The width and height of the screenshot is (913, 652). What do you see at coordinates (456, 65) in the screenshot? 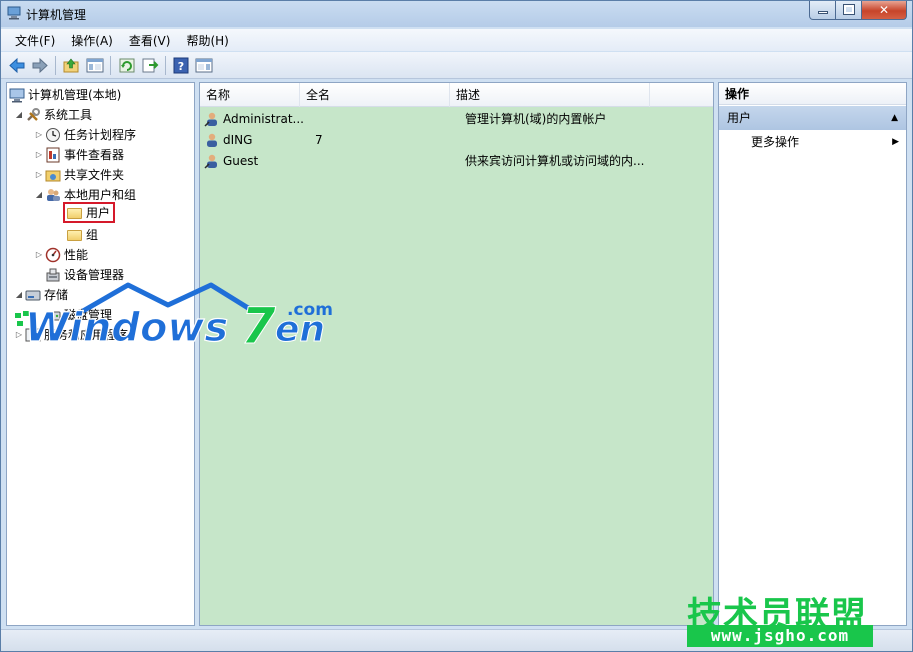
I see `toolbar: ?` at bounding box center [456, 65].